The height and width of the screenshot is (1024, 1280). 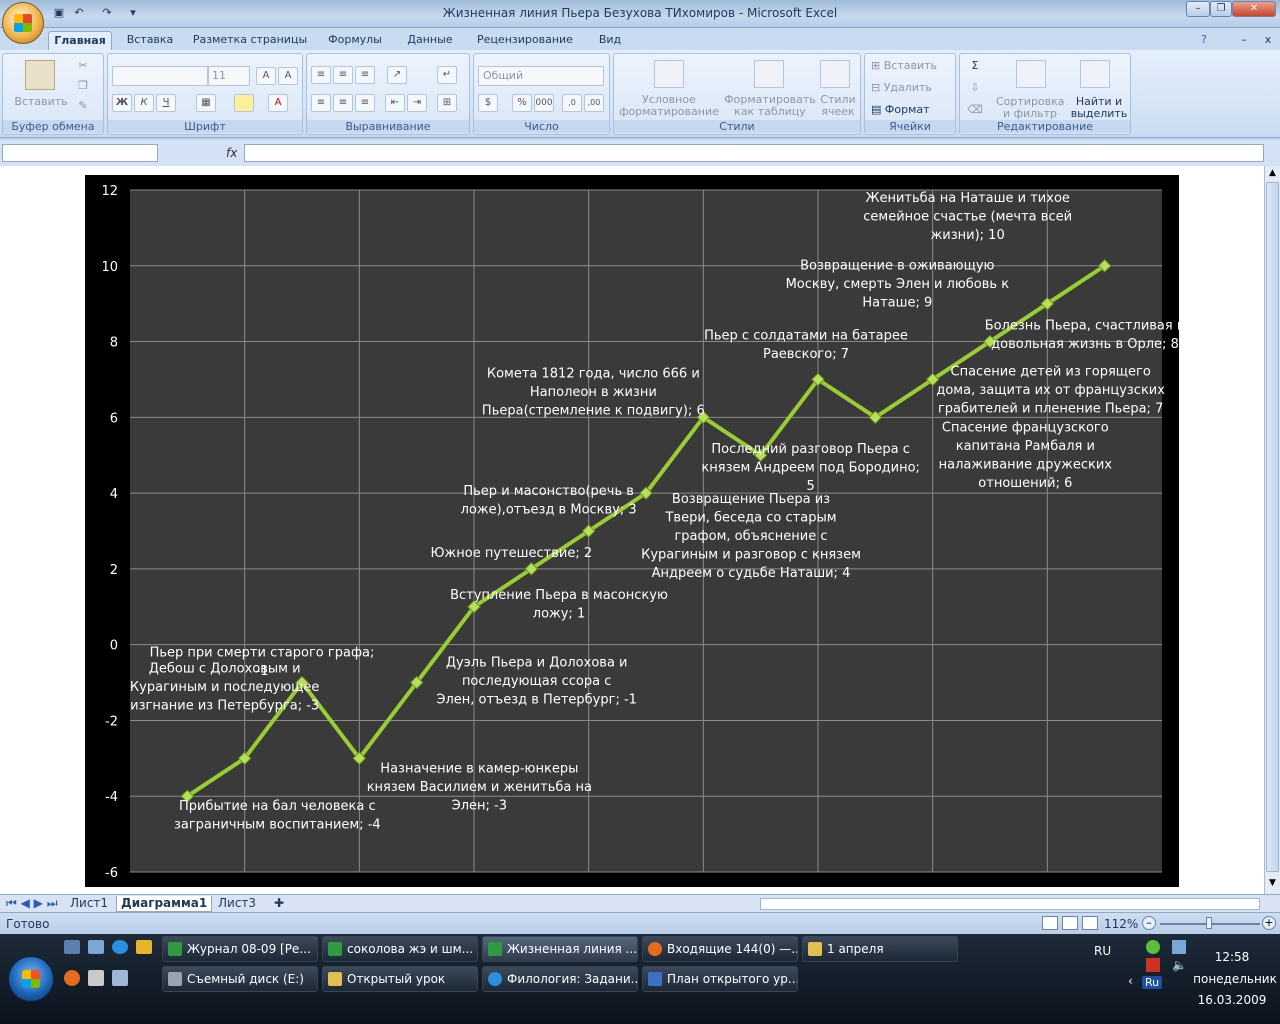 I want to click on font-color-icon: A, so click(x=278, y=103).